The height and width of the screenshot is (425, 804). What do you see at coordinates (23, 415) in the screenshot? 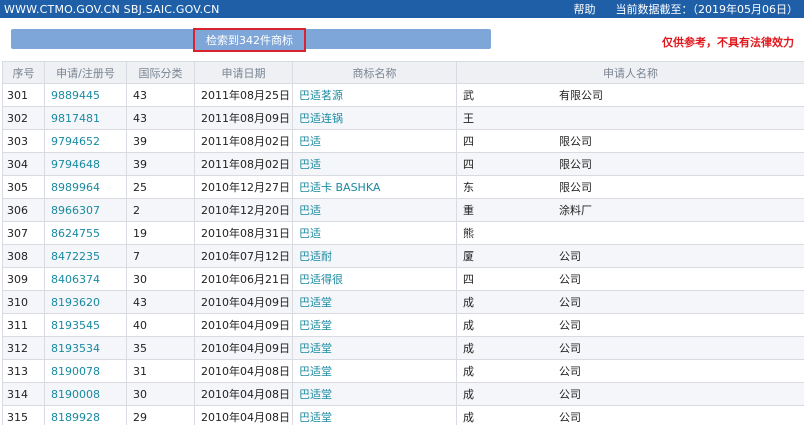
I see `row-number: 315` at bounding box center [23, 415].